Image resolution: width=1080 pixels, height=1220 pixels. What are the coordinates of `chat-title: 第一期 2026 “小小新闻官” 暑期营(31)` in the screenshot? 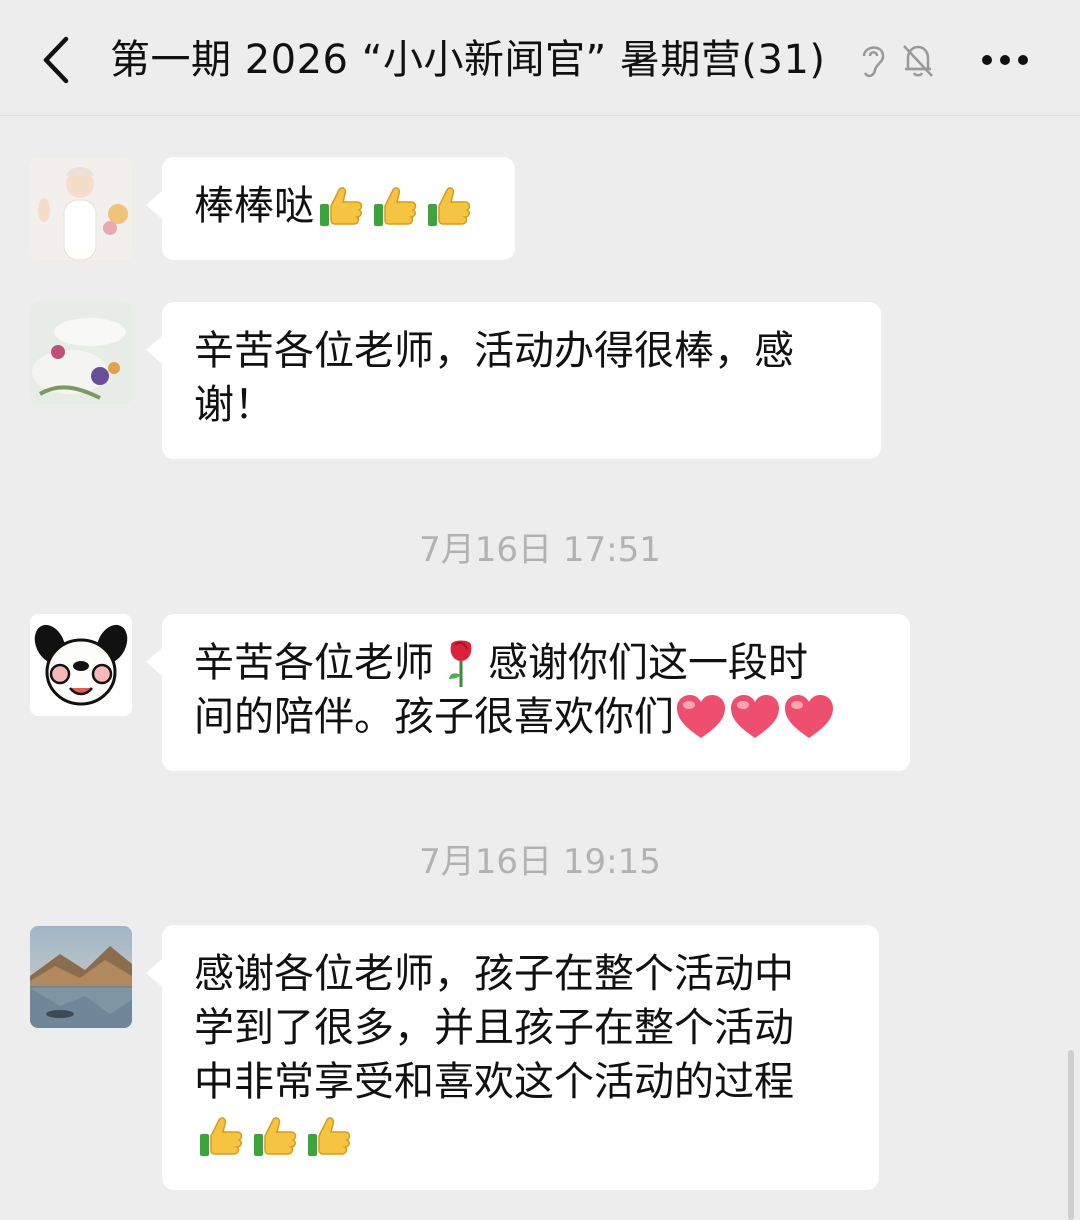 It's located at (468, 60).